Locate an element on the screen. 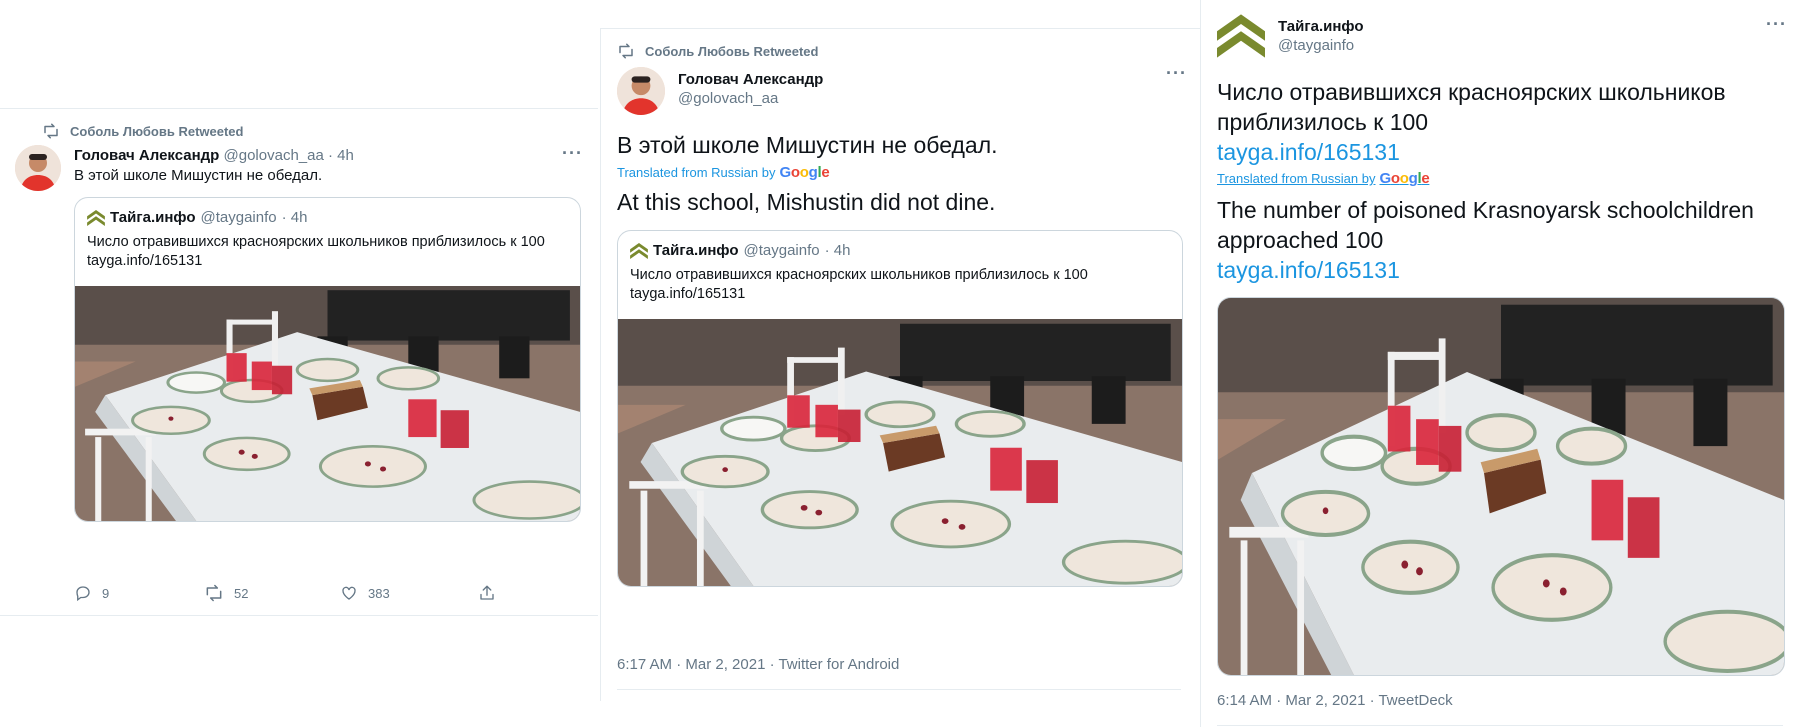 The height and width of the screenshot is (727, 1800). reply-count: 9 is located at coordinates (106, 593).